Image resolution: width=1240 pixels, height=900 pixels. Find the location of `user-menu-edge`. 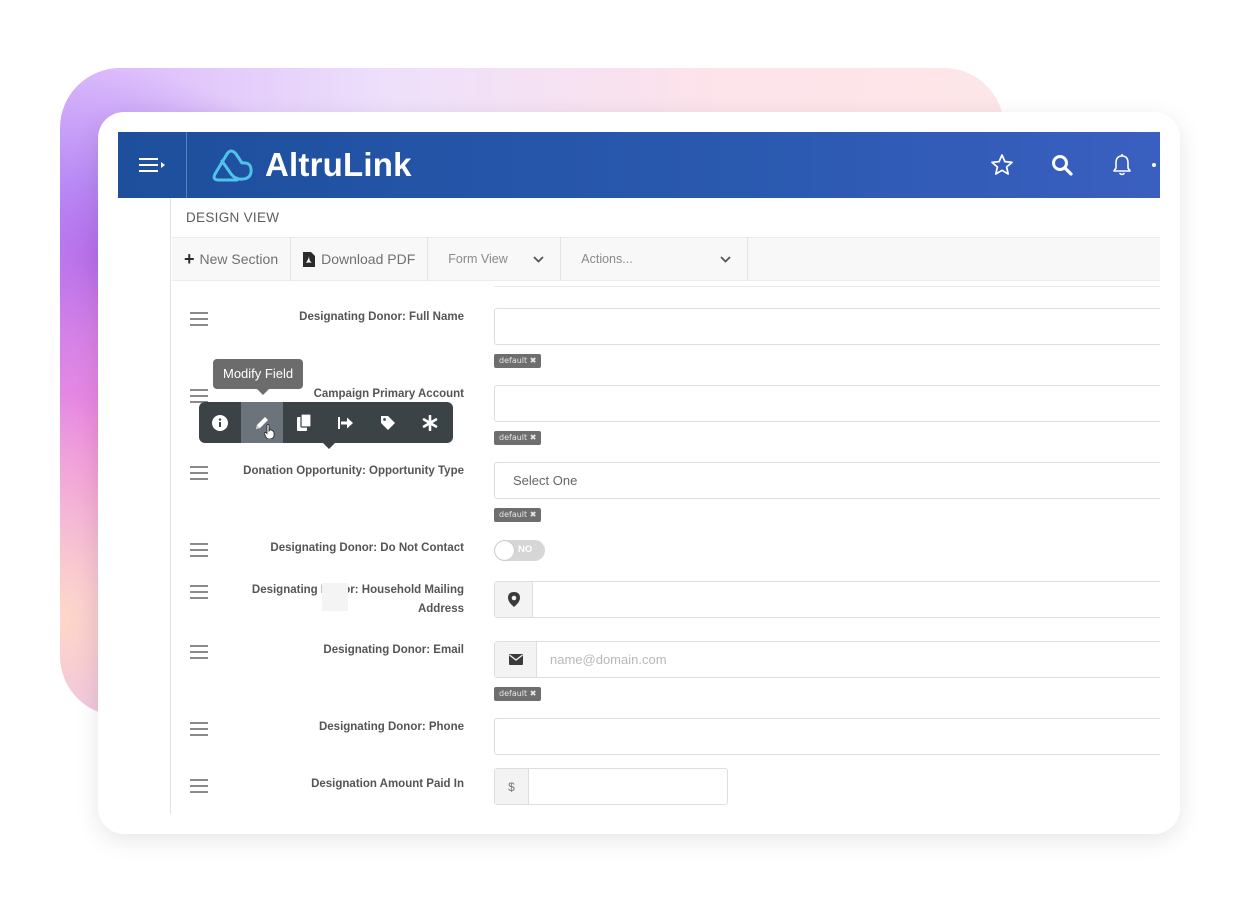

user-menu-edge is located at coordinates (1156, 165).